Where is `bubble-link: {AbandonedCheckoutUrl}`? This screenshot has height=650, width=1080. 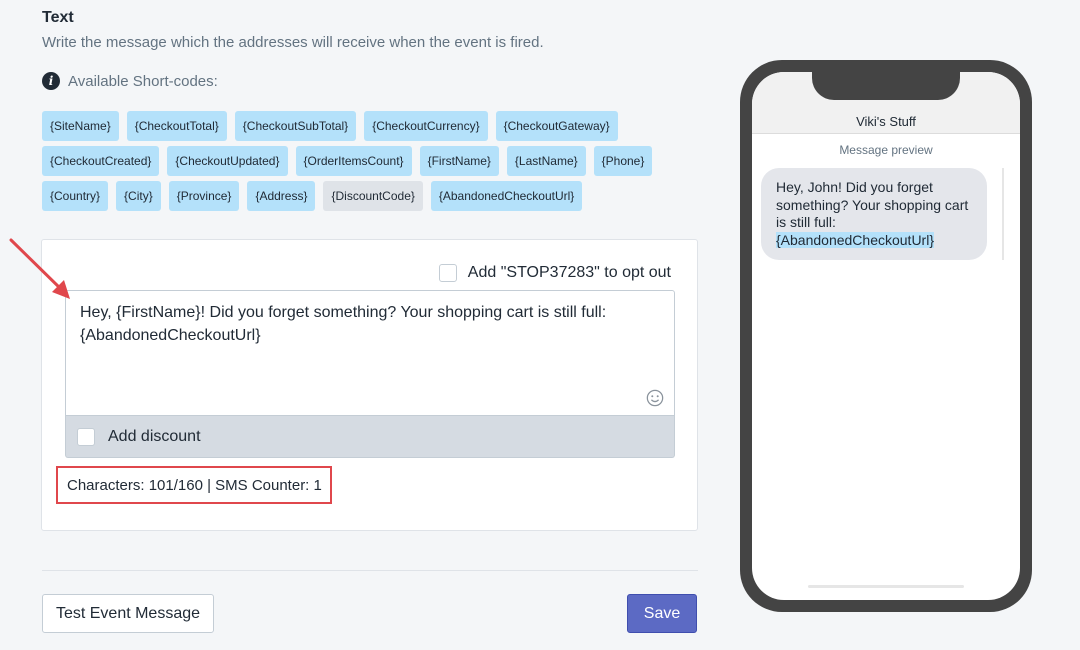
bubble-link: {AbandonedCheckoutUrl} is located at coordinates (855, 239).